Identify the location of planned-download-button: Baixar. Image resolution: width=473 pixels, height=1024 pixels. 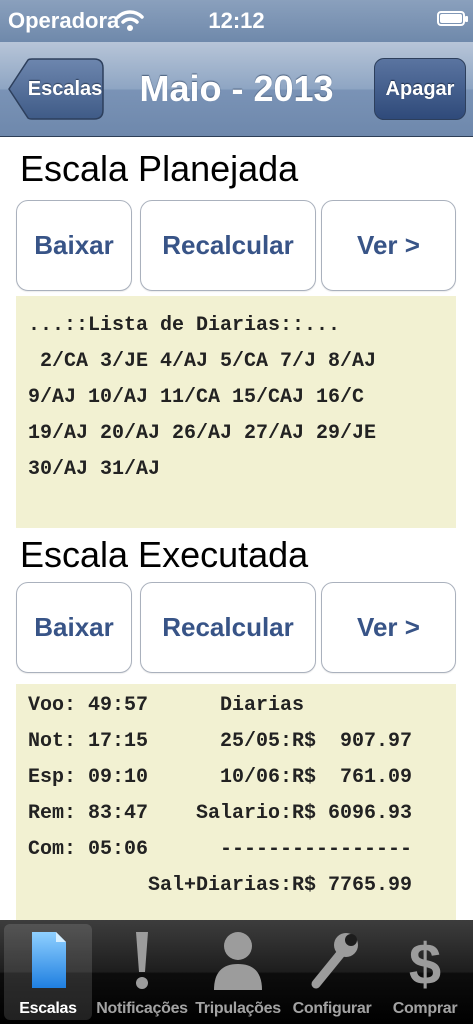
(74, 245).